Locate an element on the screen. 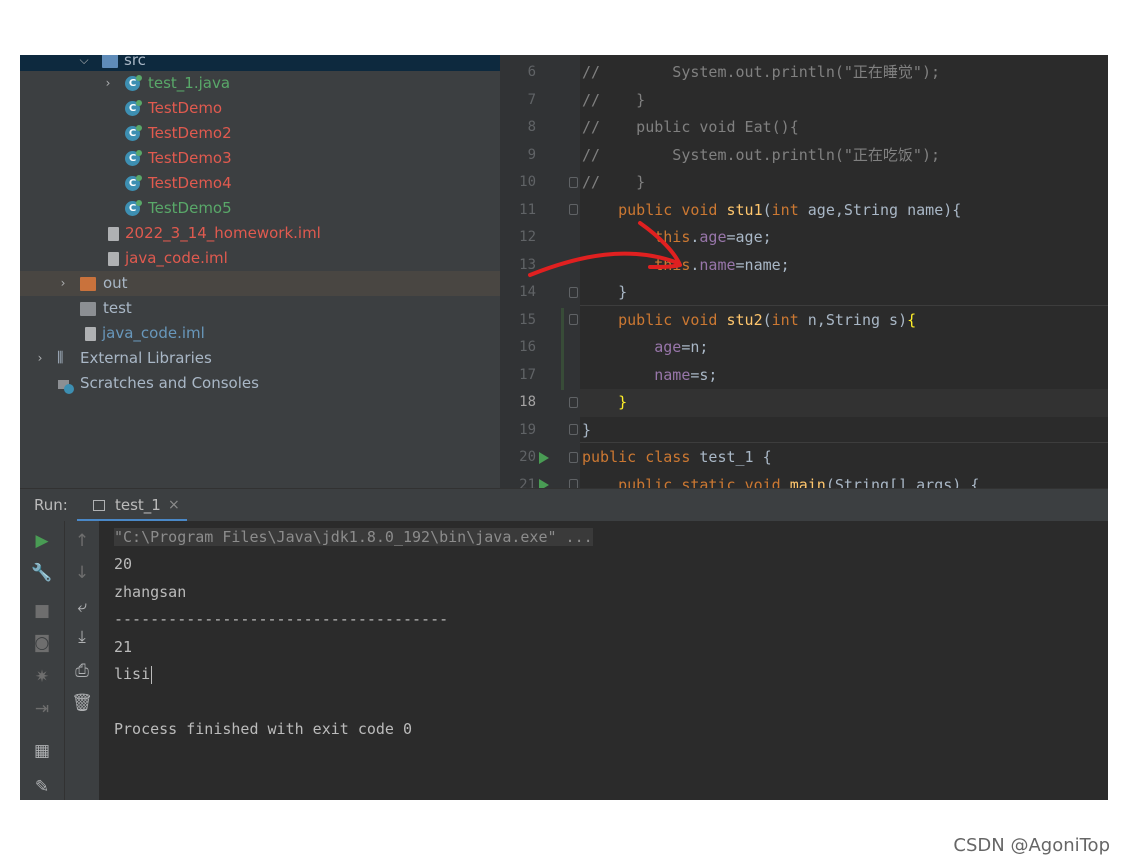 This screenshot has width=1127, height=867. scroll-to-end-icon: ⤓ is located at coordinates (82, 637).